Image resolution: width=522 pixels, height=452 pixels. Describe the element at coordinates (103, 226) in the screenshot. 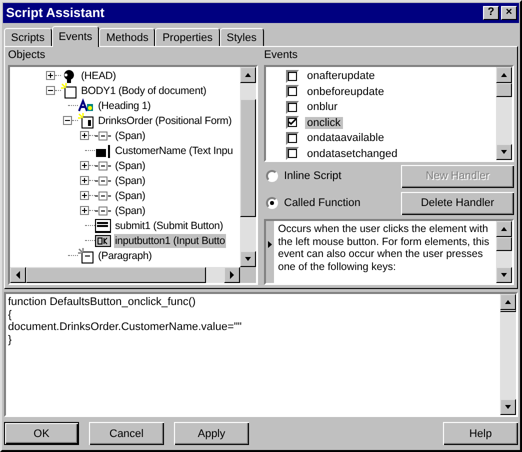

I see `submit-node-icon` at that location.